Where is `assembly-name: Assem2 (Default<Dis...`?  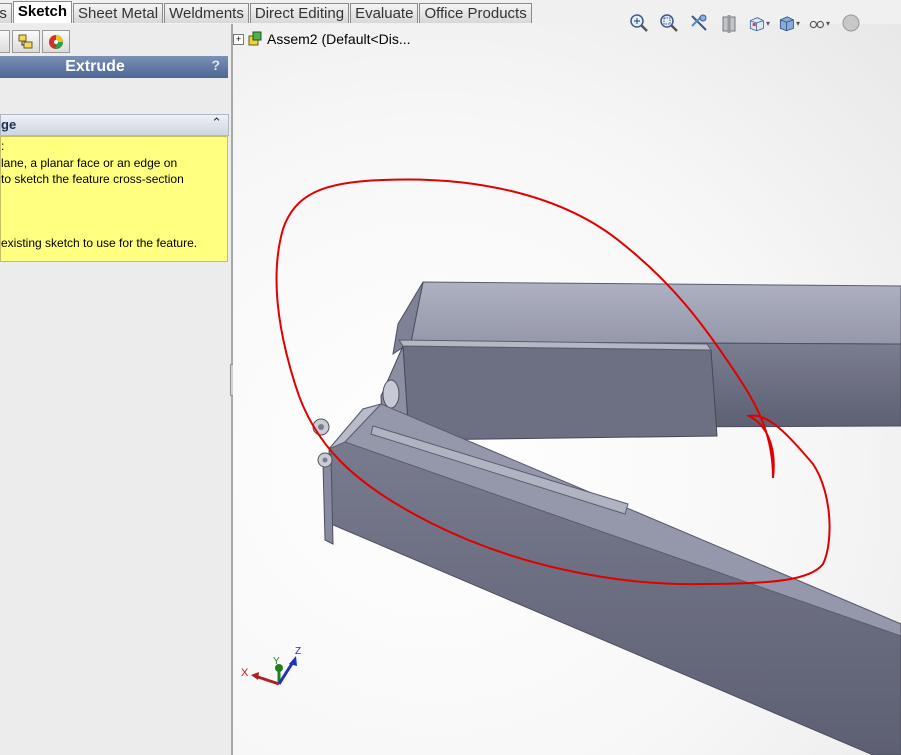
assembly-name: Assem2 (Default<Dis... is located at coordinates (339, 39).